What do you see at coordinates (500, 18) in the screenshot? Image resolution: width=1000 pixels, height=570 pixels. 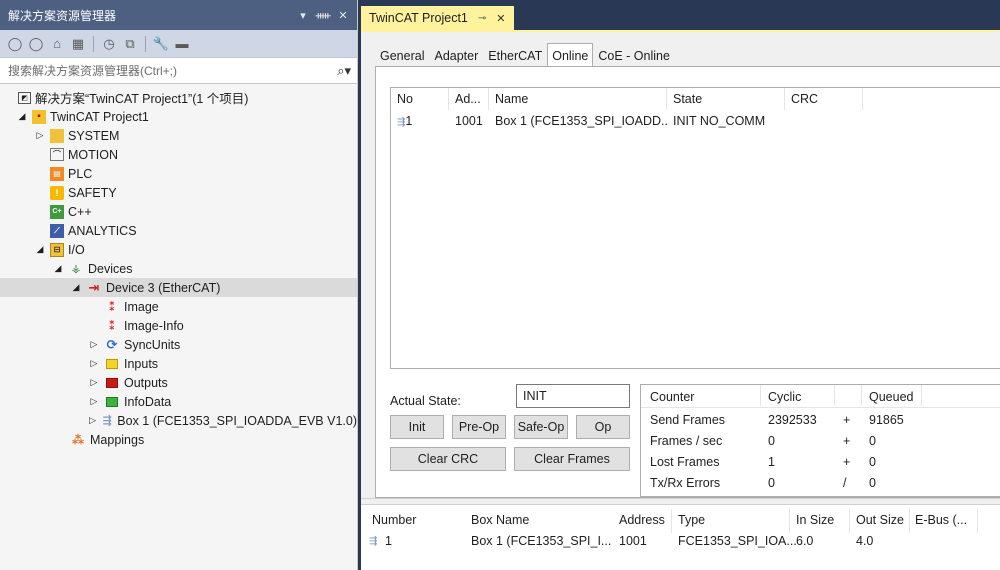 I see `close-tab-icon: ✕` at bounding box center [500, 18].